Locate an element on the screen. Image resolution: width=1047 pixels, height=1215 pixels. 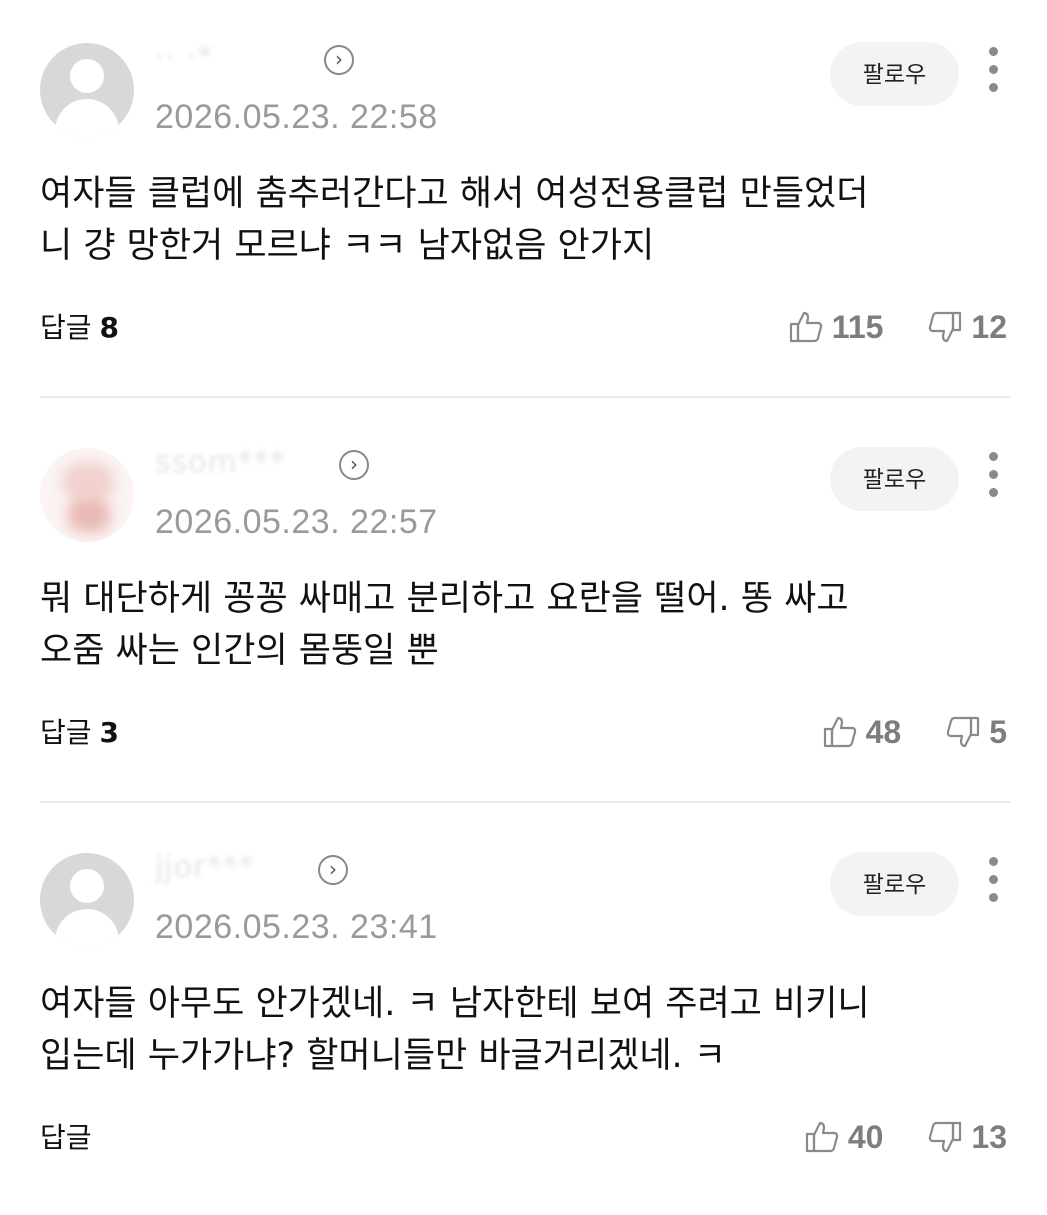
profile-photo is located at coordinates (87, 495).